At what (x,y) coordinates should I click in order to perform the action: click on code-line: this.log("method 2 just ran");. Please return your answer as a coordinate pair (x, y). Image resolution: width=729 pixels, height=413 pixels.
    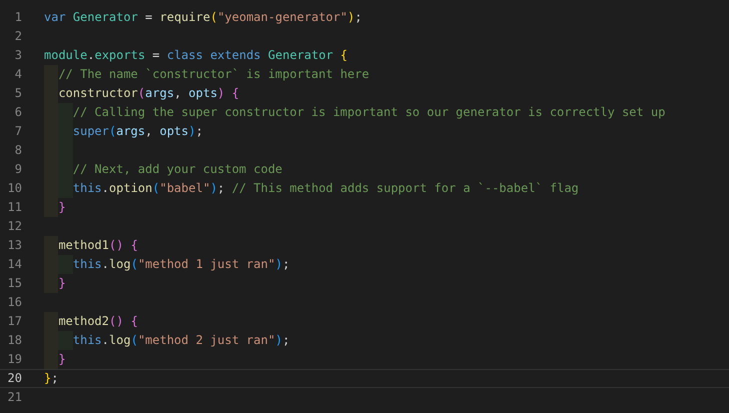
    Looking at the image, I should click on (181, 340).